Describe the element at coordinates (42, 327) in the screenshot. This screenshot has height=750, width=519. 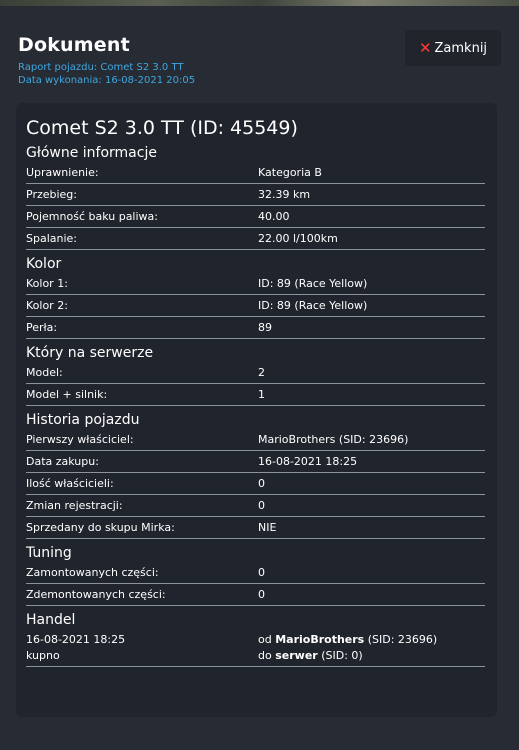
I see `row-key: Perła:` at that location.